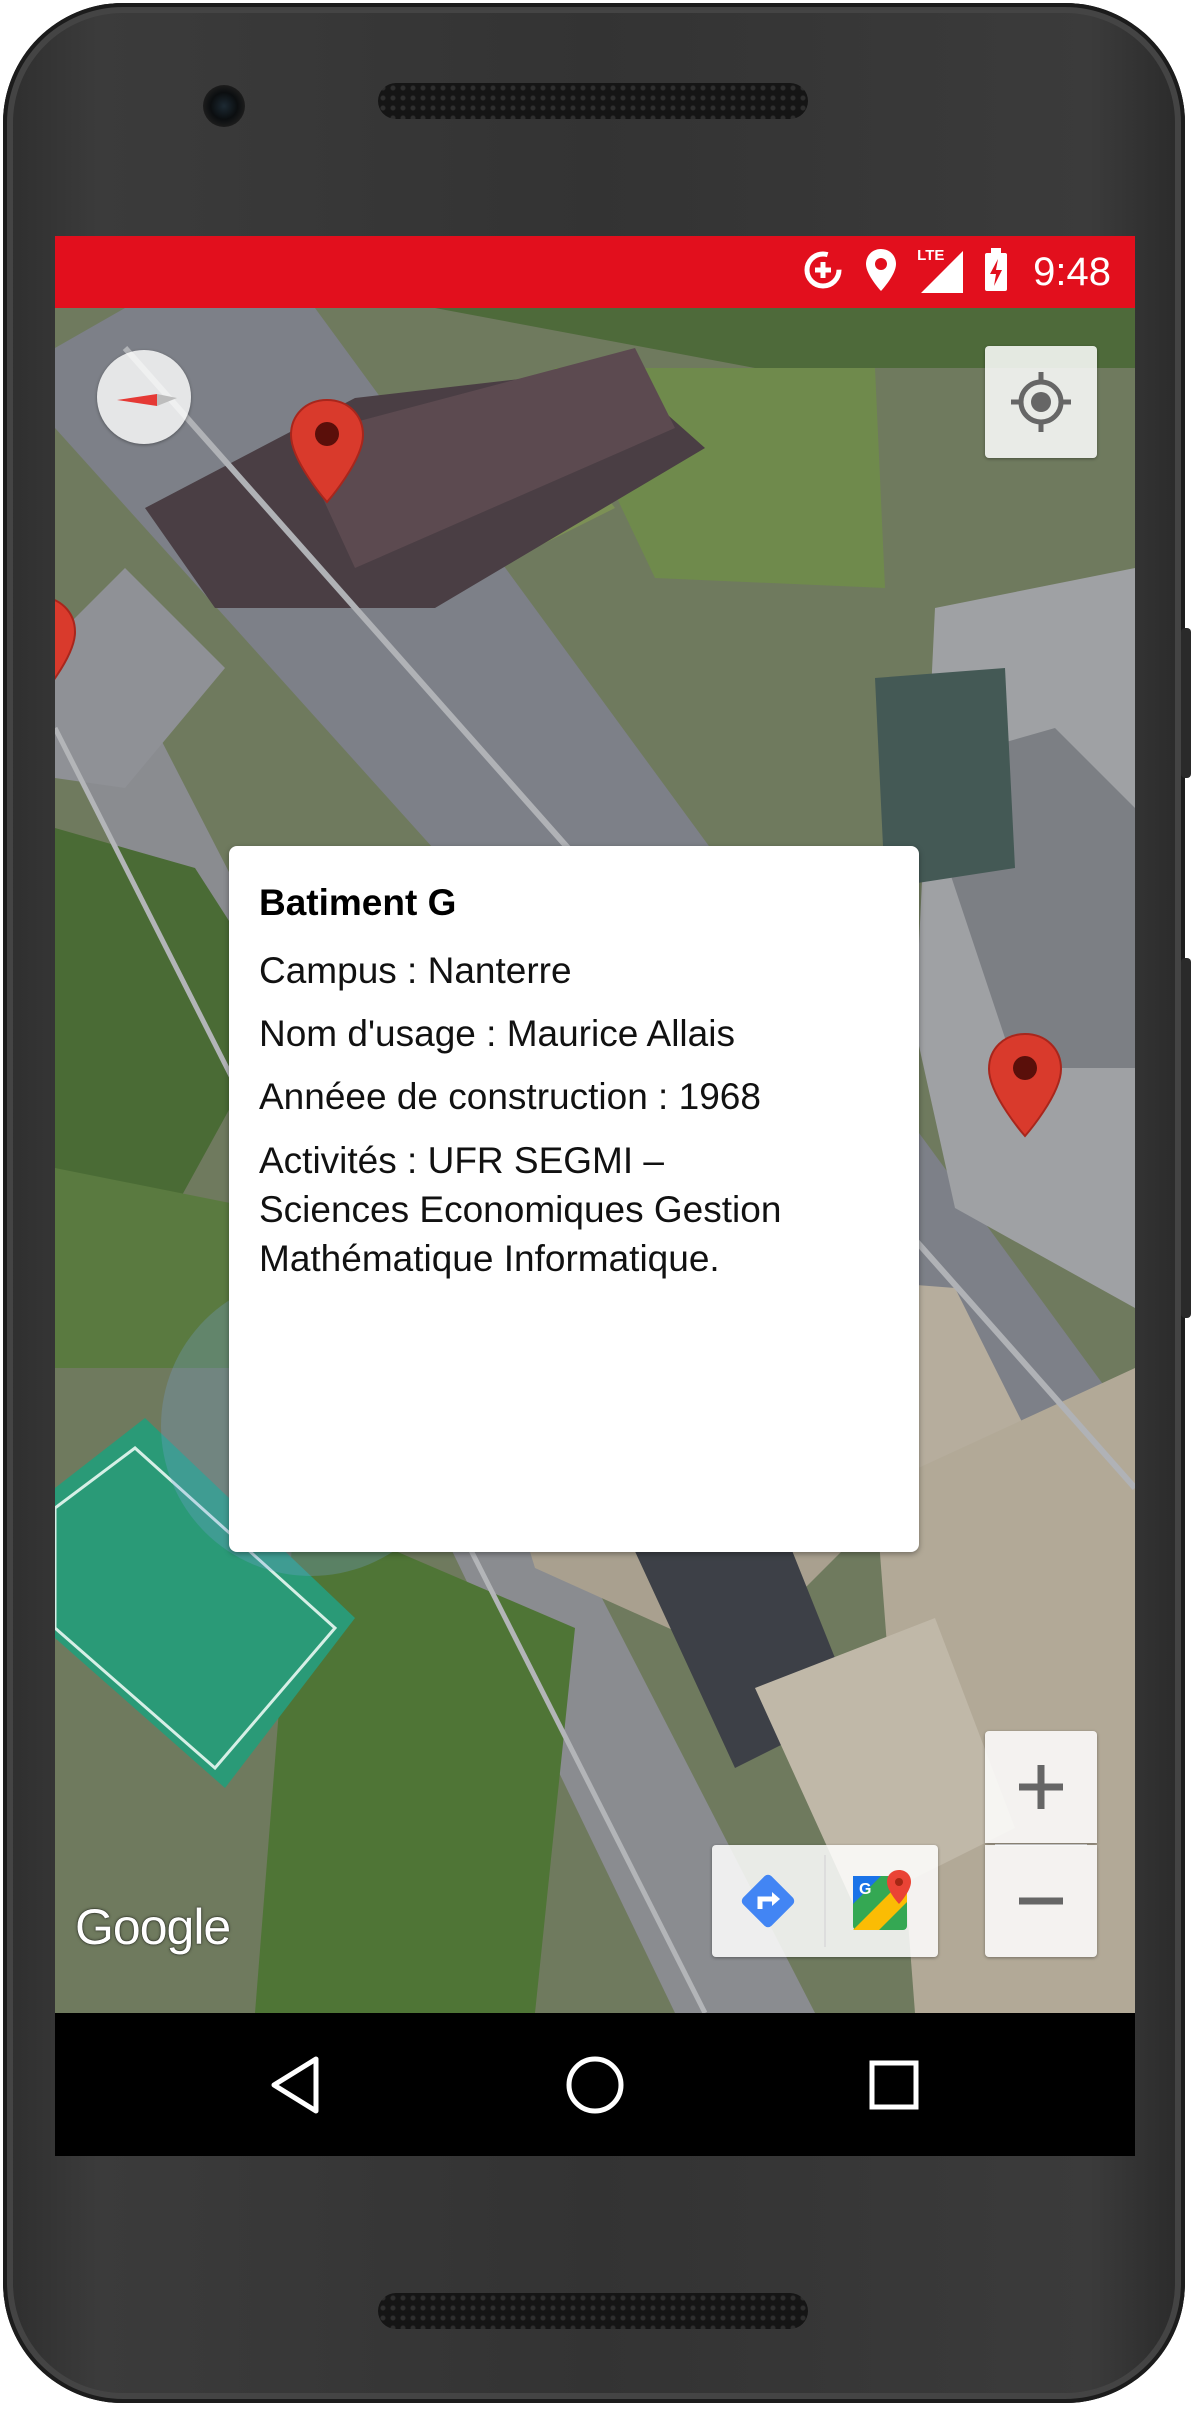 The height and width of the screenshot is (2409, 1194). I want to click on marker-top, so click(327, 451).